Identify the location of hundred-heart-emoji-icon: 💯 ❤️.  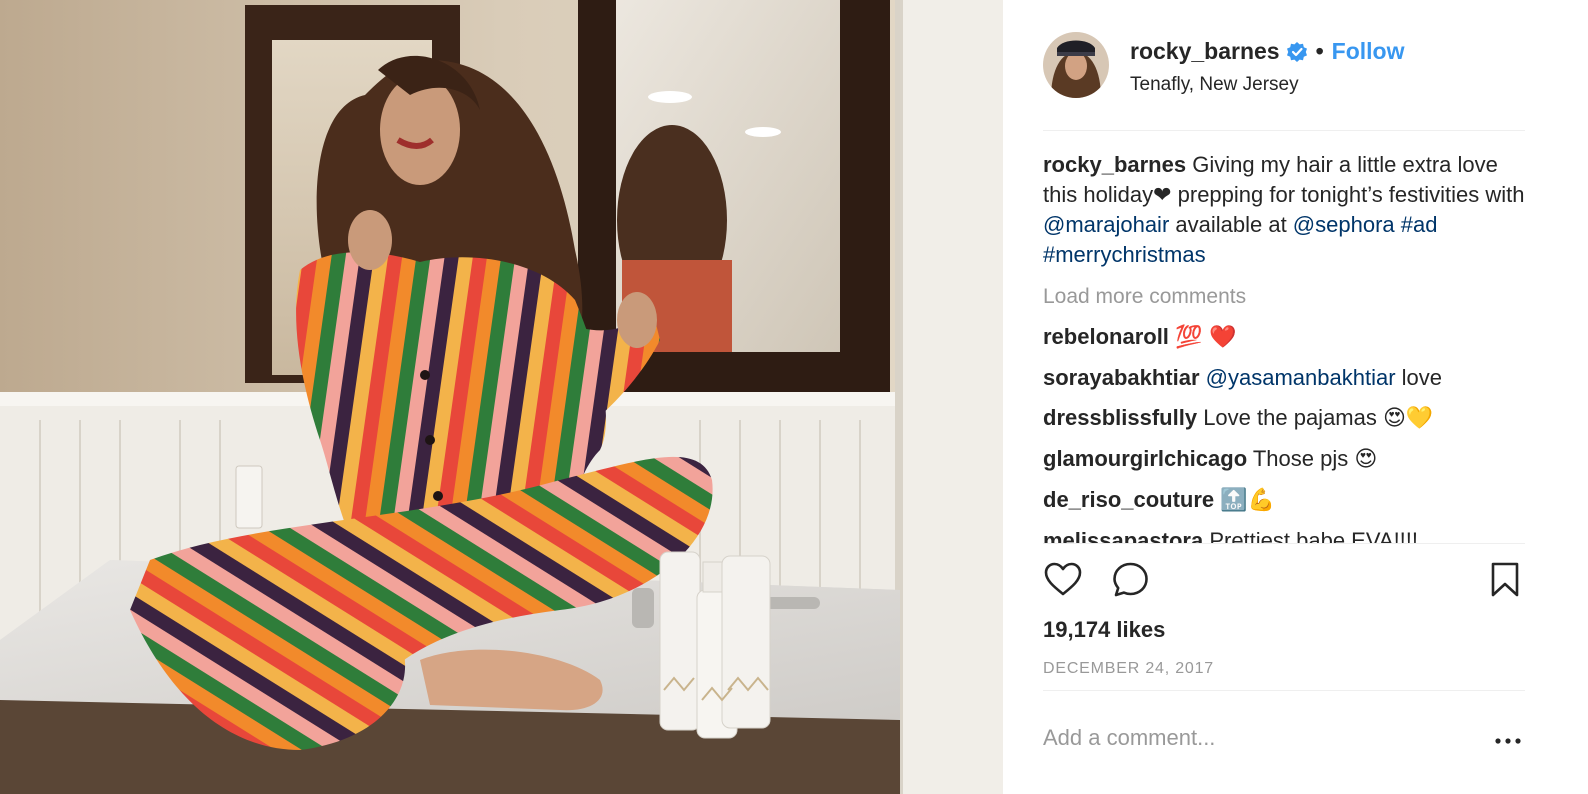
(1206, 337).